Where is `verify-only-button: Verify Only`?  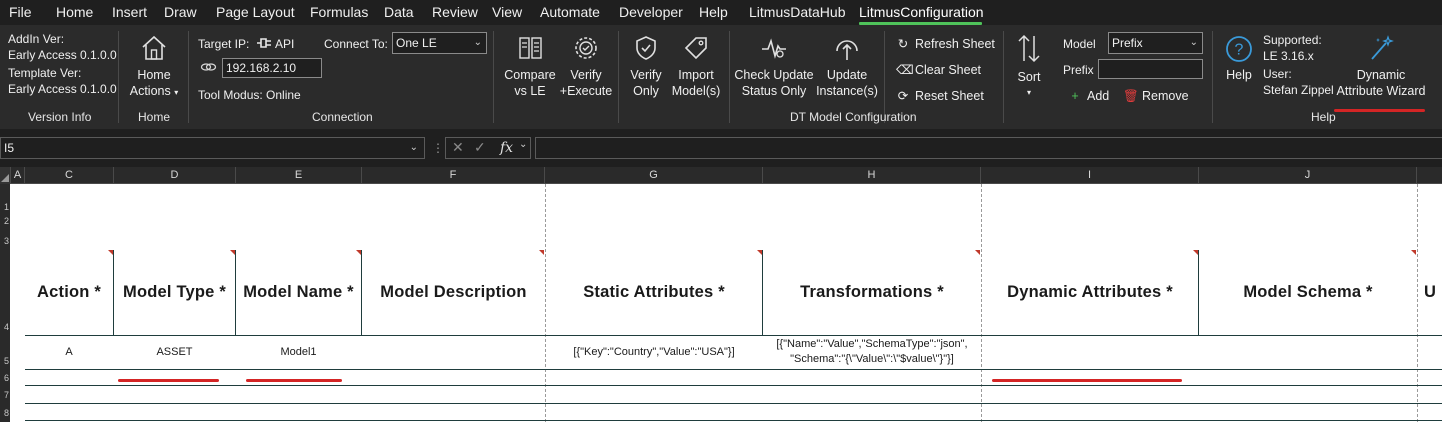
verify-only-button: Verify Only is located at coordinates (646, 66).